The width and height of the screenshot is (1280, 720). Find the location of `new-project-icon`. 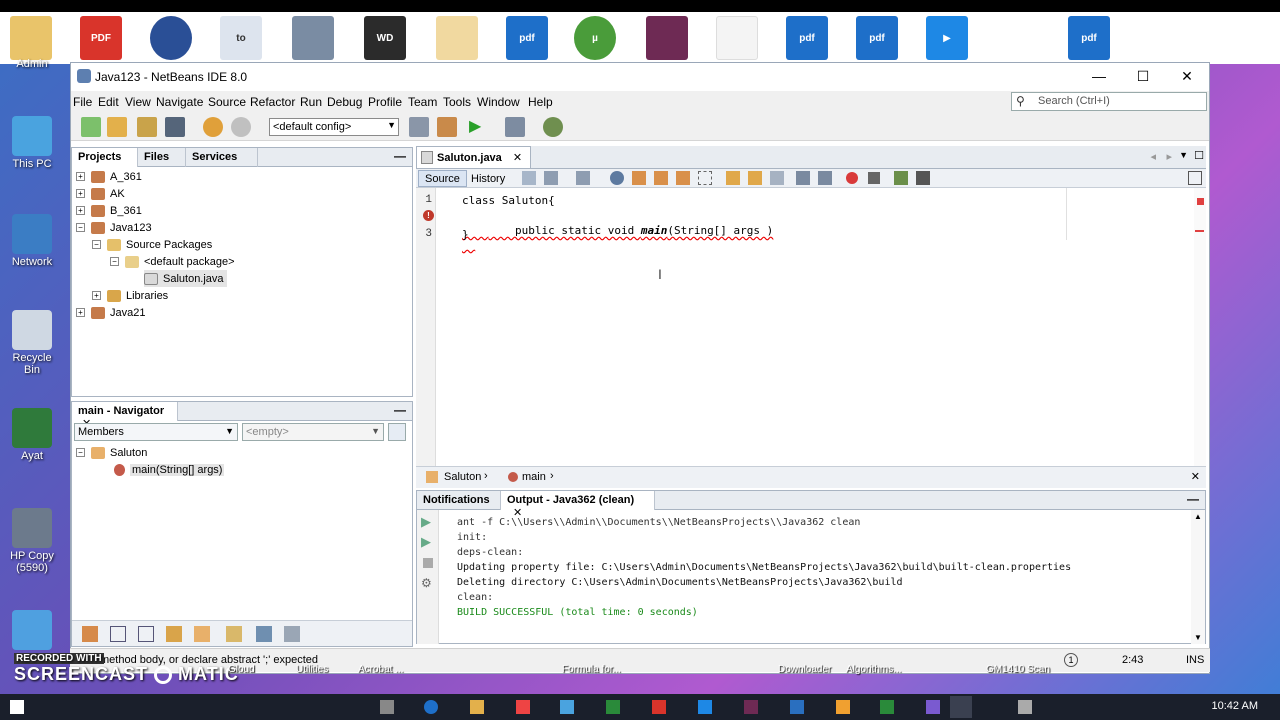

new-project-icon is located at coordinates (117, 127).